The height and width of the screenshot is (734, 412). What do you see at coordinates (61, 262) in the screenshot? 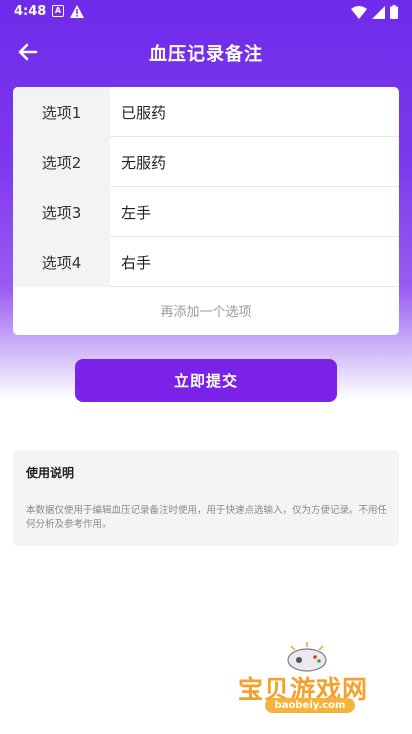
I see `option-label-4: 选项4` at bounding box center [61, 262].